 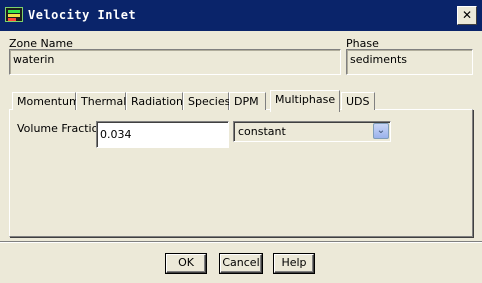 I want to click on volume-fraction-label: Volume Fraction, so click(x=61, y=128).